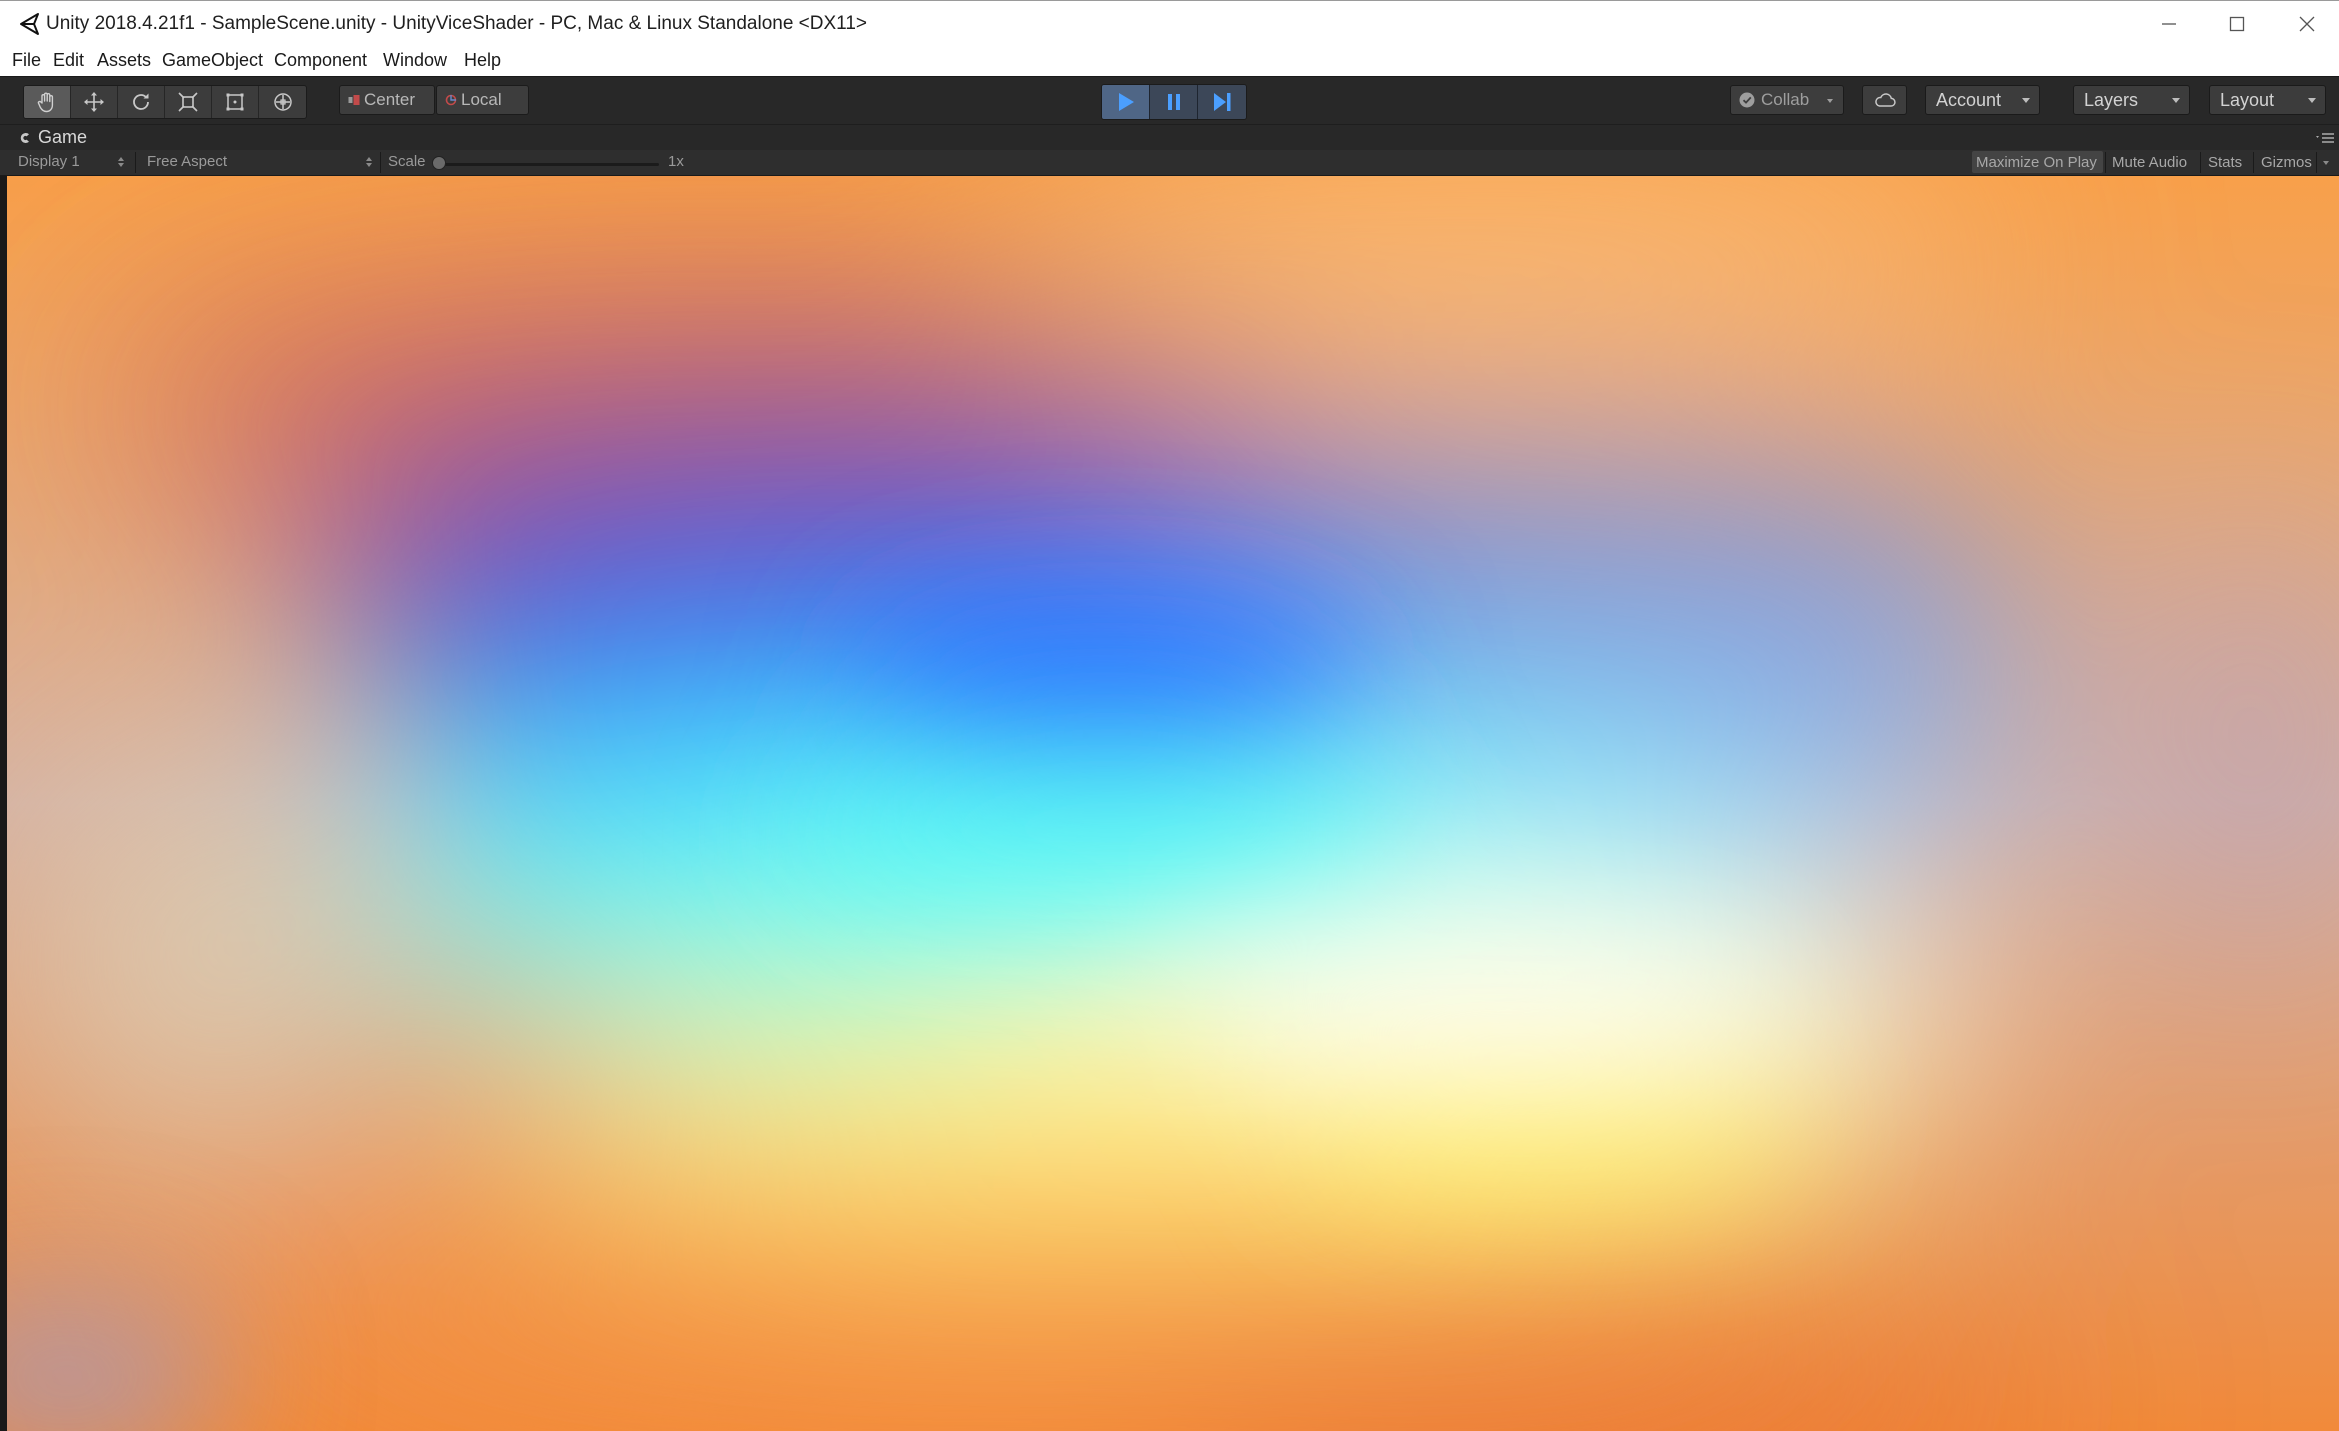 This screenshot has height=1431, width=2339. What do you see at coordinates (548, 164) in the screenshot?
I see `scale-slider-track` at bounding box center [548, 164].